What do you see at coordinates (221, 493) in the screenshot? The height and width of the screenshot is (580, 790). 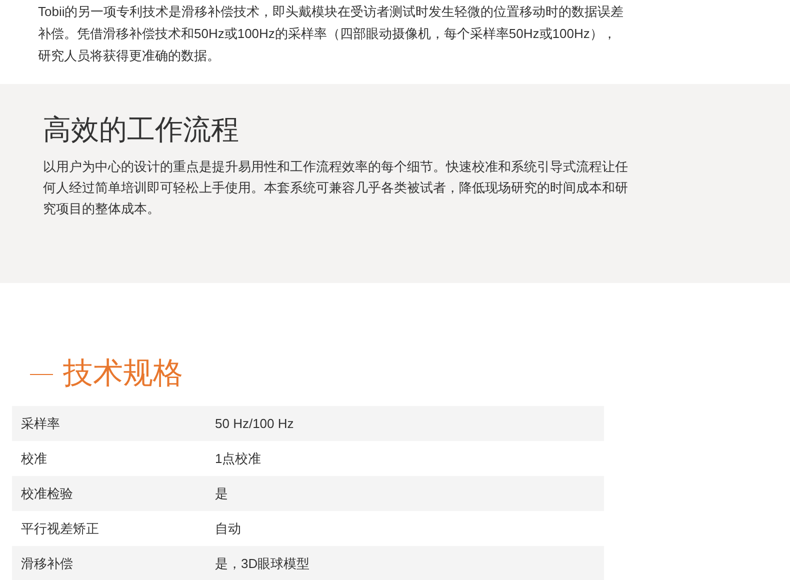 I see `spec-value: 是` at bounding box center [221, 493].